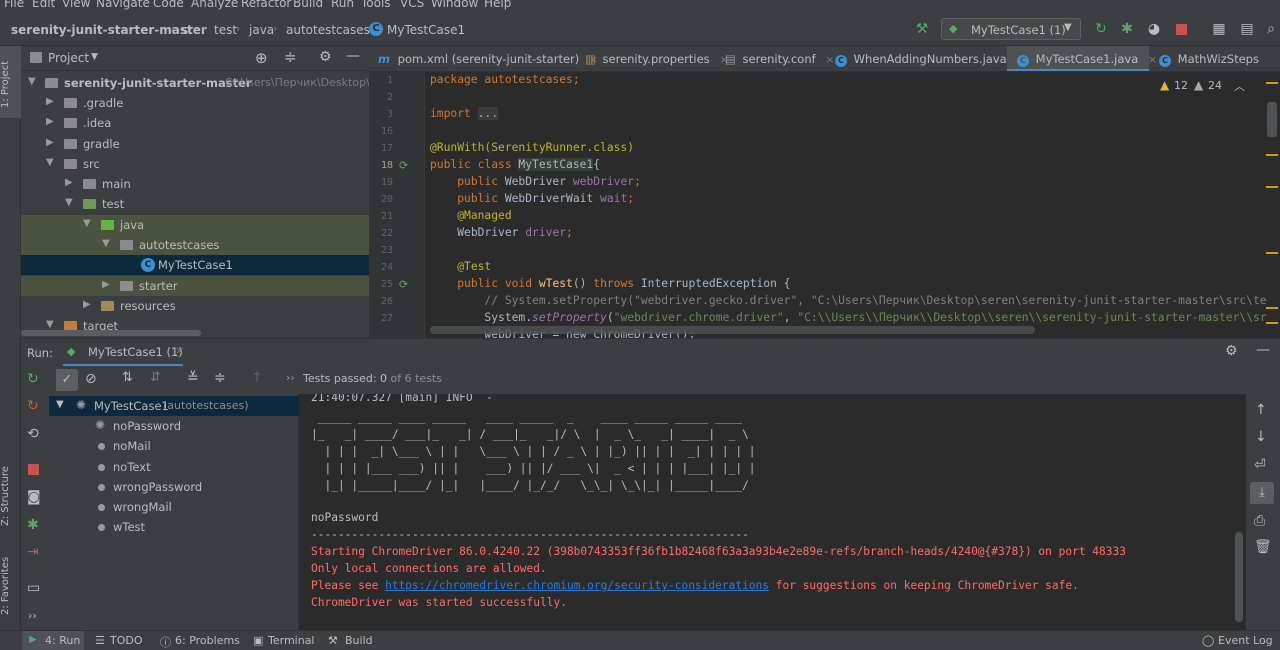 The width and height of the screenshot is (1280, 650). What do you see at coordinates (225, 30) in the screenshot?
I see `breadcrumb-test: test` at bounding box center [225, 30].